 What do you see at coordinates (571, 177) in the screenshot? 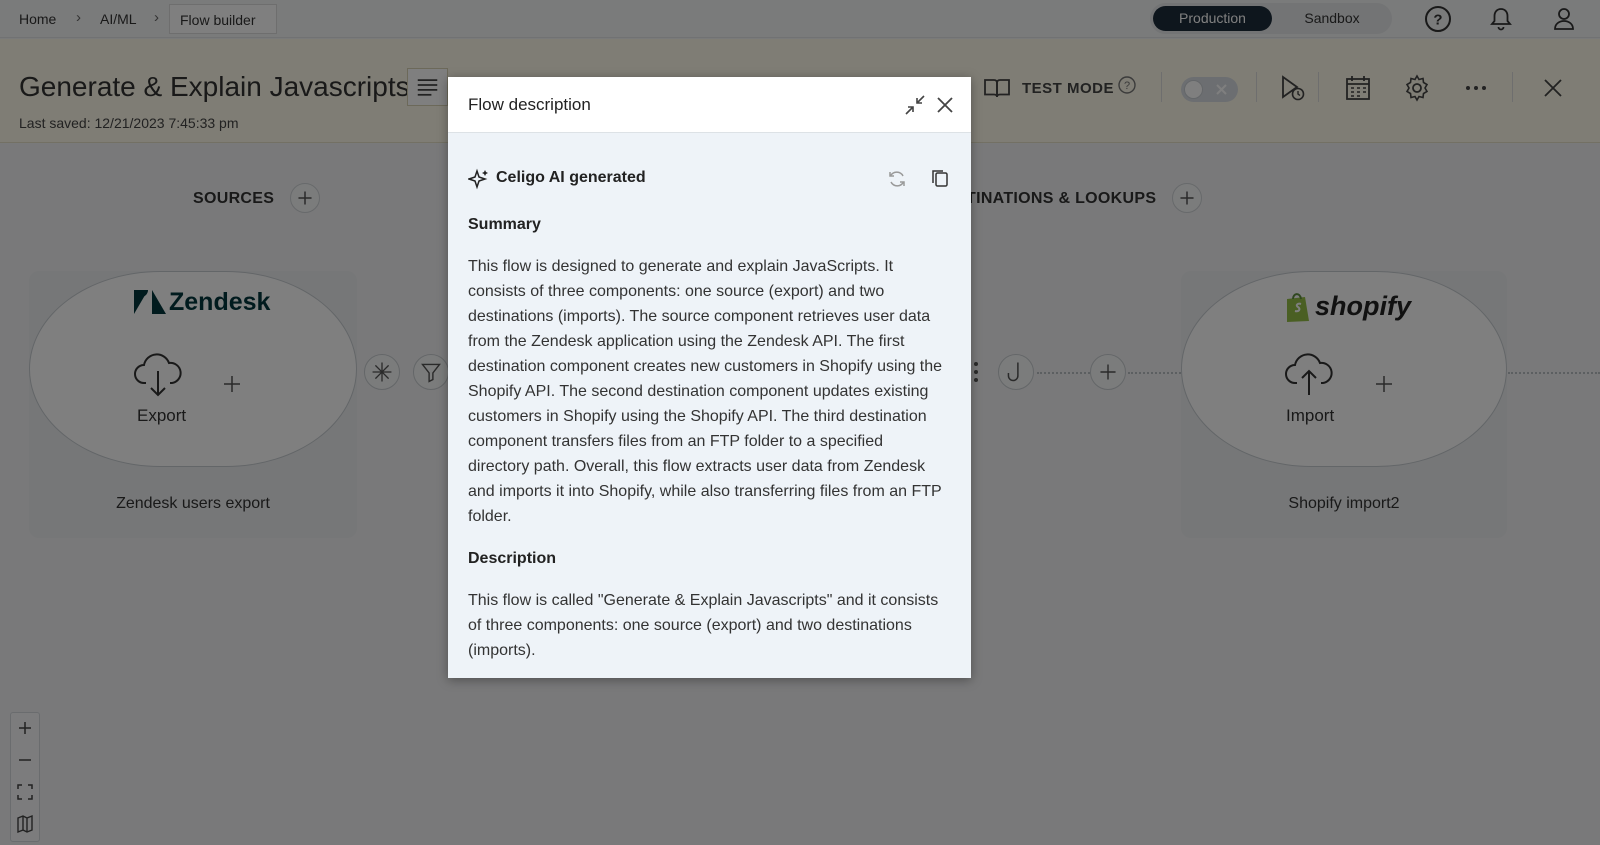
I see `ai-generated-label: Celigo AI generated` at bounding box center [571, 177].